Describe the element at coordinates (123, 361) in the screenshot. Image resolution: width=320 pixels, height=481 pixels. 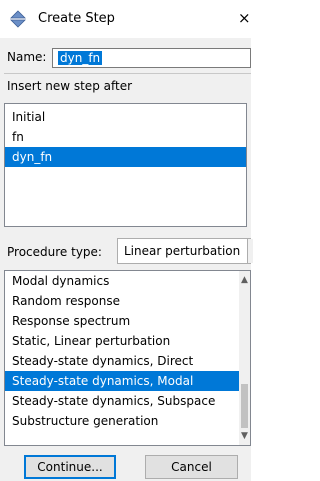
I see `list-item: Steady-state dynamics, Direct` at that location.